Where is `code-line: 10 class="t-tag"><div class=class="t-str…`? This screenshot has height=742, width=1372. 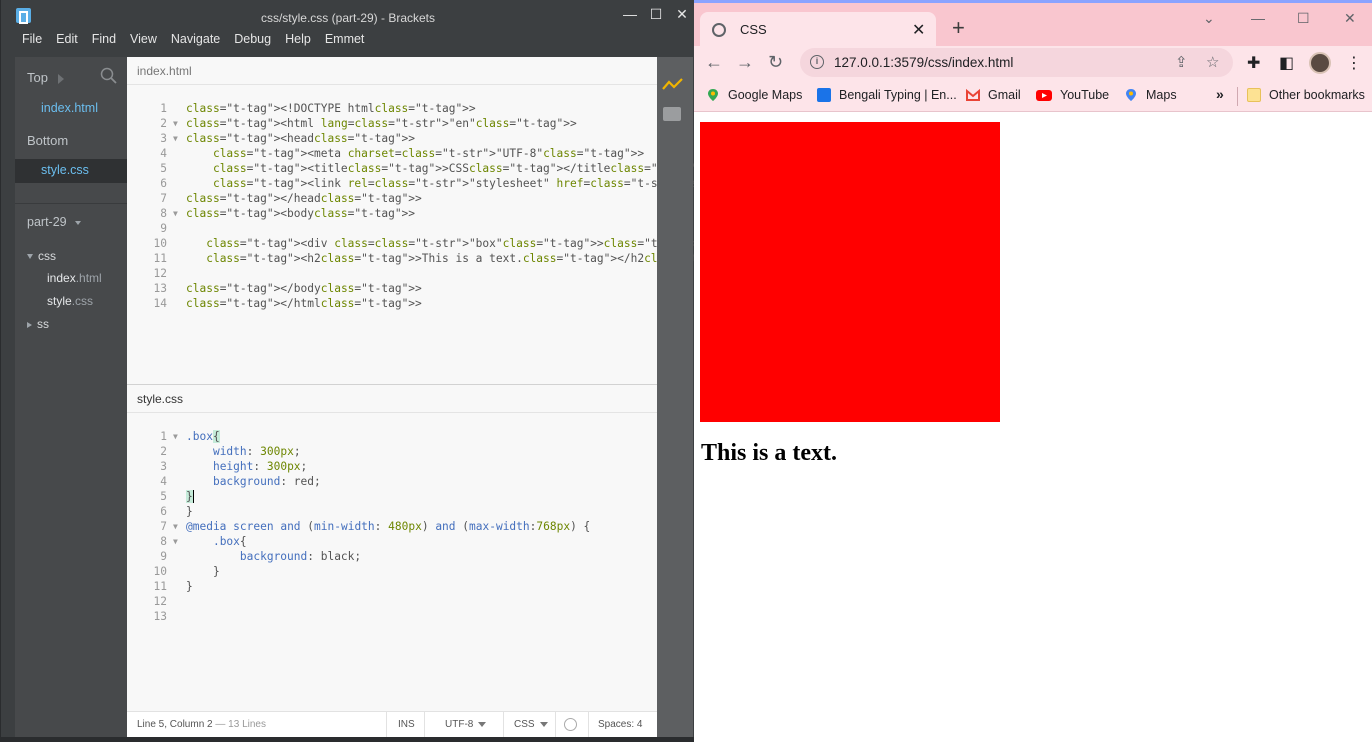 code-line: 10 class="t-tag"><div class=class="t-str… is located at coordinates (480, 243).